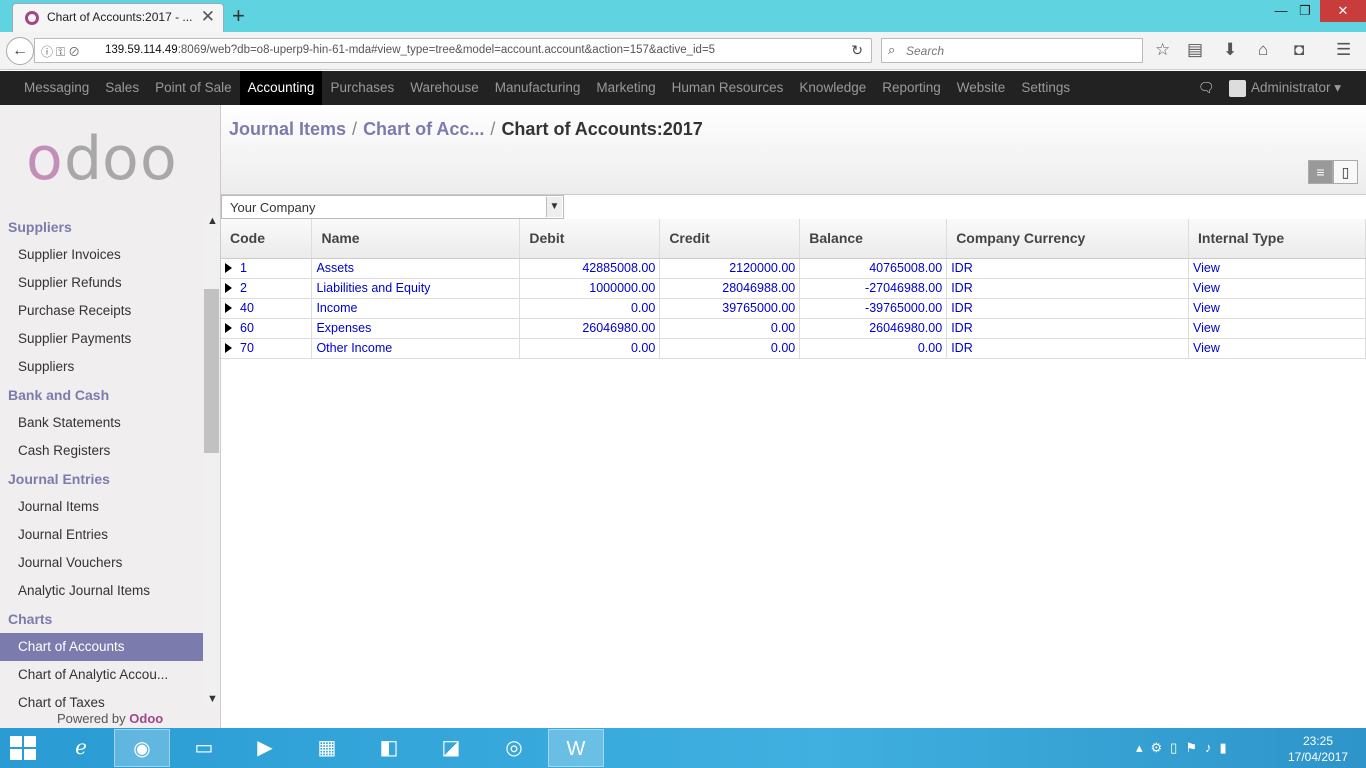 The image size is (1366, 768). I want to click on top-menu-website: Website, so click(981, 88).